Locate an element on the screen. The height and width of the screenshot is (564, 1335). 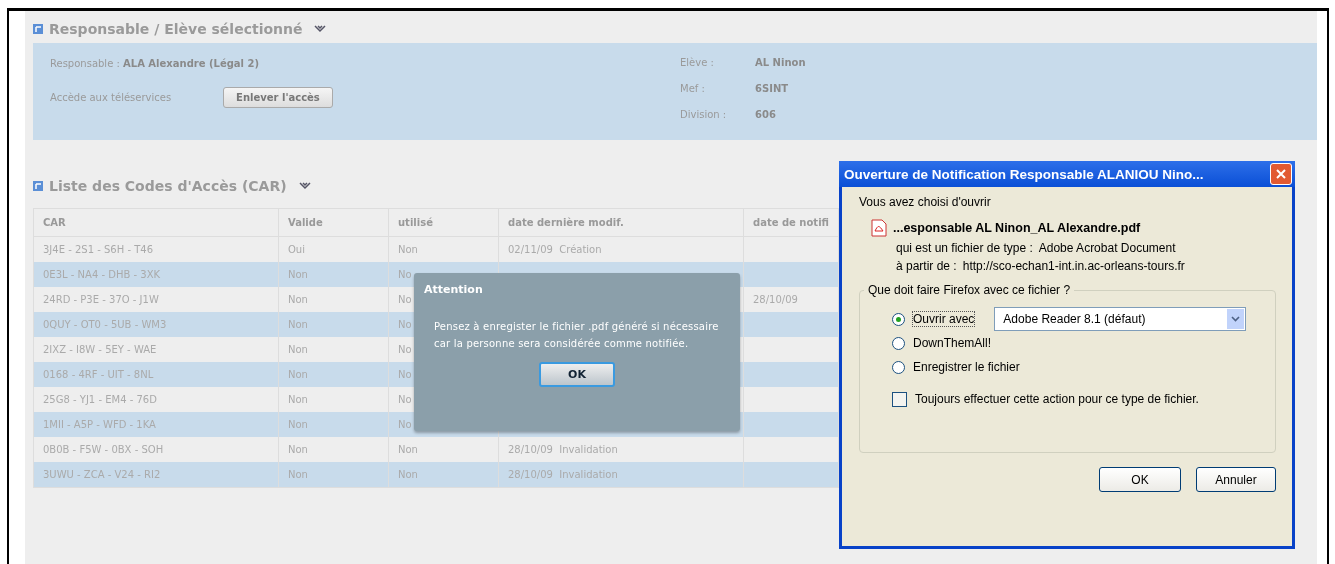
field-label: Elève : is located at coordinates (697, 62).